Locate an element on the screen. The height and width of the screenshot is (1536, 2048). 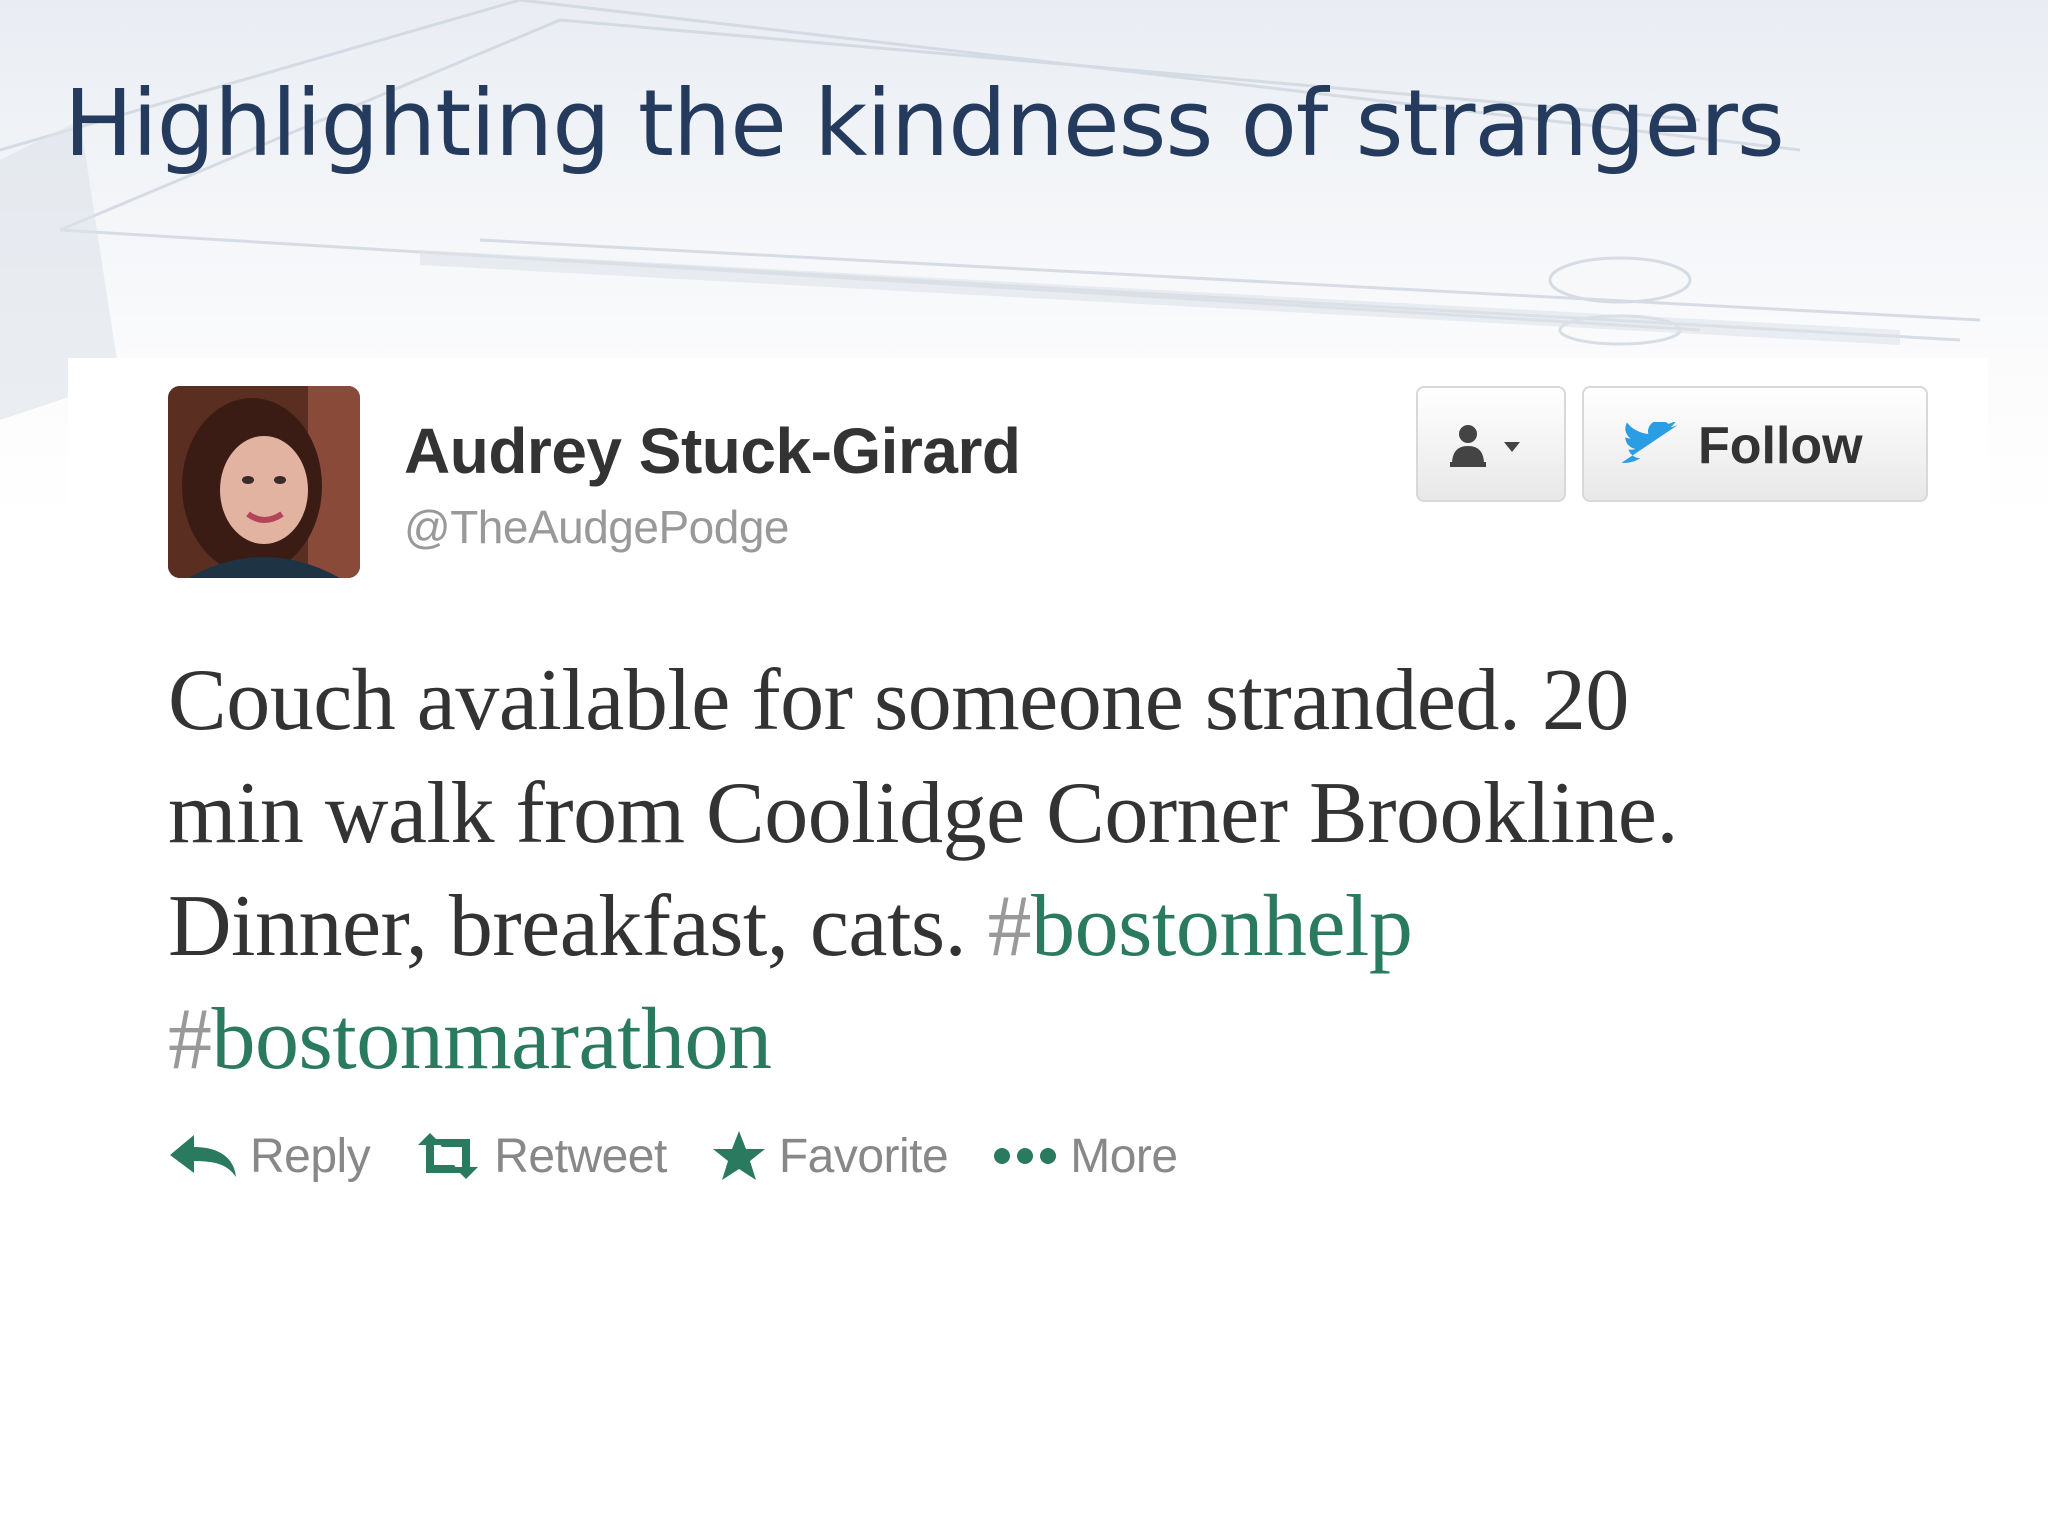
user-handle: @TheAudgePodge is located at coordinates (597, 527).